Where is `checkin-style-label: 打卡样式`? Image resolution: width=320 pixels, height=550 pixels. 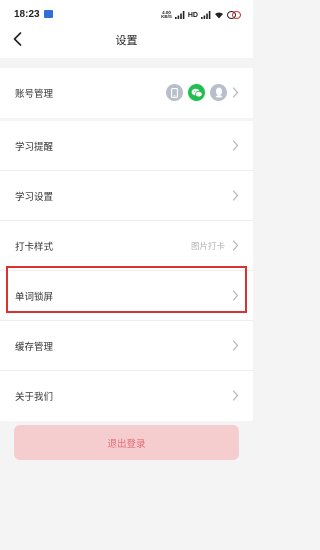
checkin-style-label: 打卡样式 is located at coordinates (34, 247).